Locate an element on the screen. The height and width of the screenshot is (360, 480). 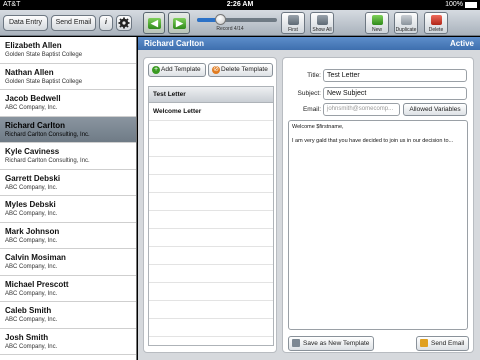
list-item: Michael Prescott ABC Company, Inc. is located at coordinates (68, 289).